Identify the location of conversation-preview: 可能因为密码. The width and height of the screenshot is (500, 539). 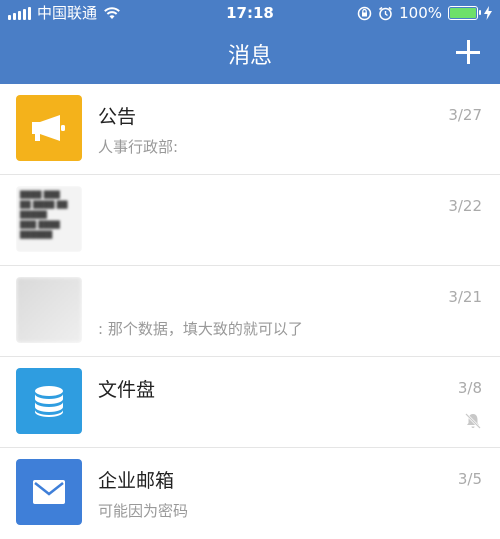
(143, 511).